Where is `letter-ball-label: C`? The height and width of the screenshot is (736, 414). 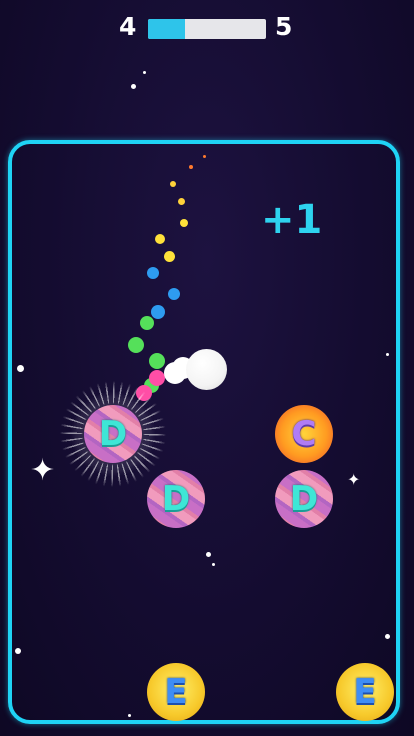
letter-ball-label: C is located at coordinates (304, 434).